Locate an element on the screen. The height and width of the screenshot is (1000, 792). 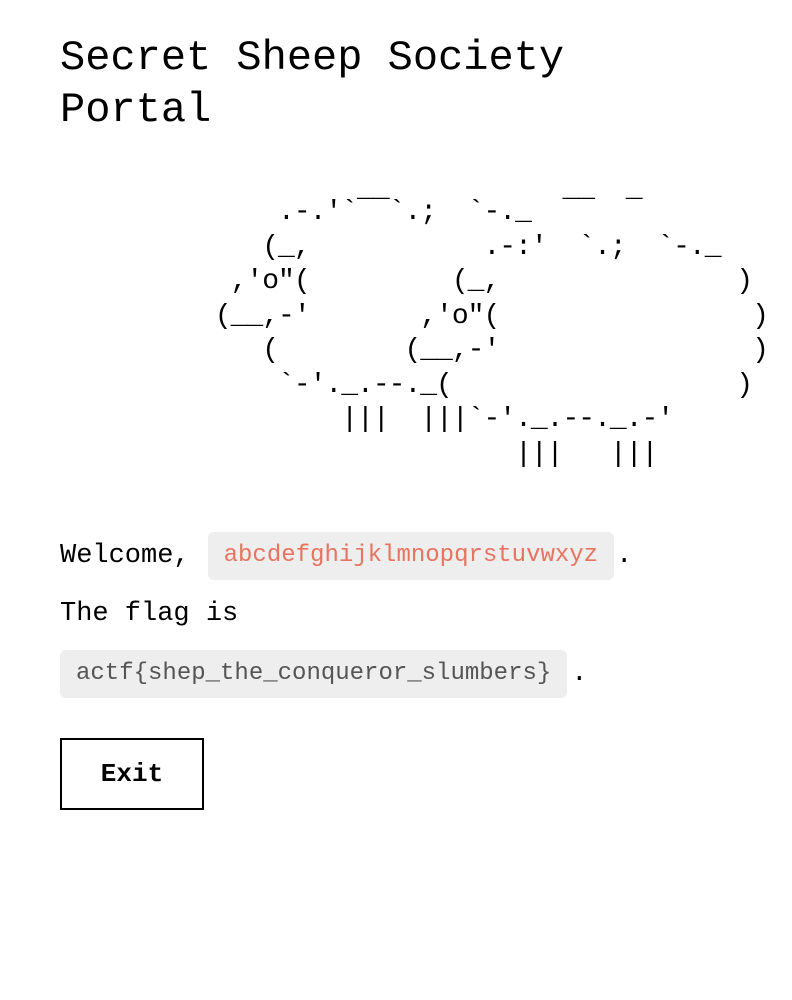
welcome-prefix: Welcome, is located at coordinates (125, 556).